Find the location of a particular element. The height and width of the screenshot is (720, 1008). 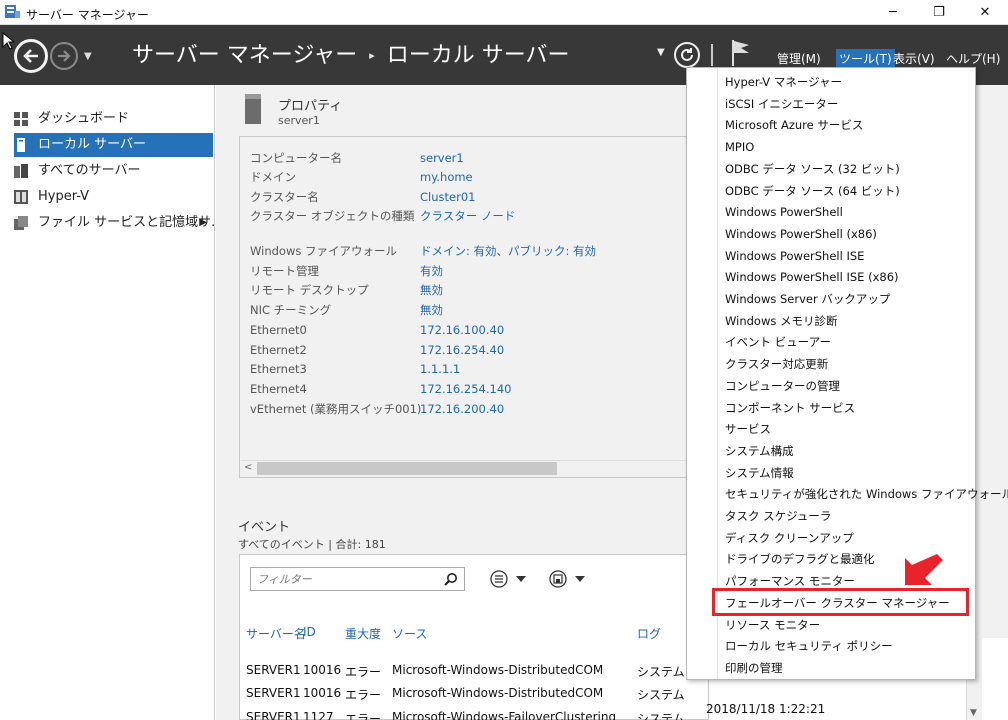

restore-button: ❐ is located at coordinates (939, 12).